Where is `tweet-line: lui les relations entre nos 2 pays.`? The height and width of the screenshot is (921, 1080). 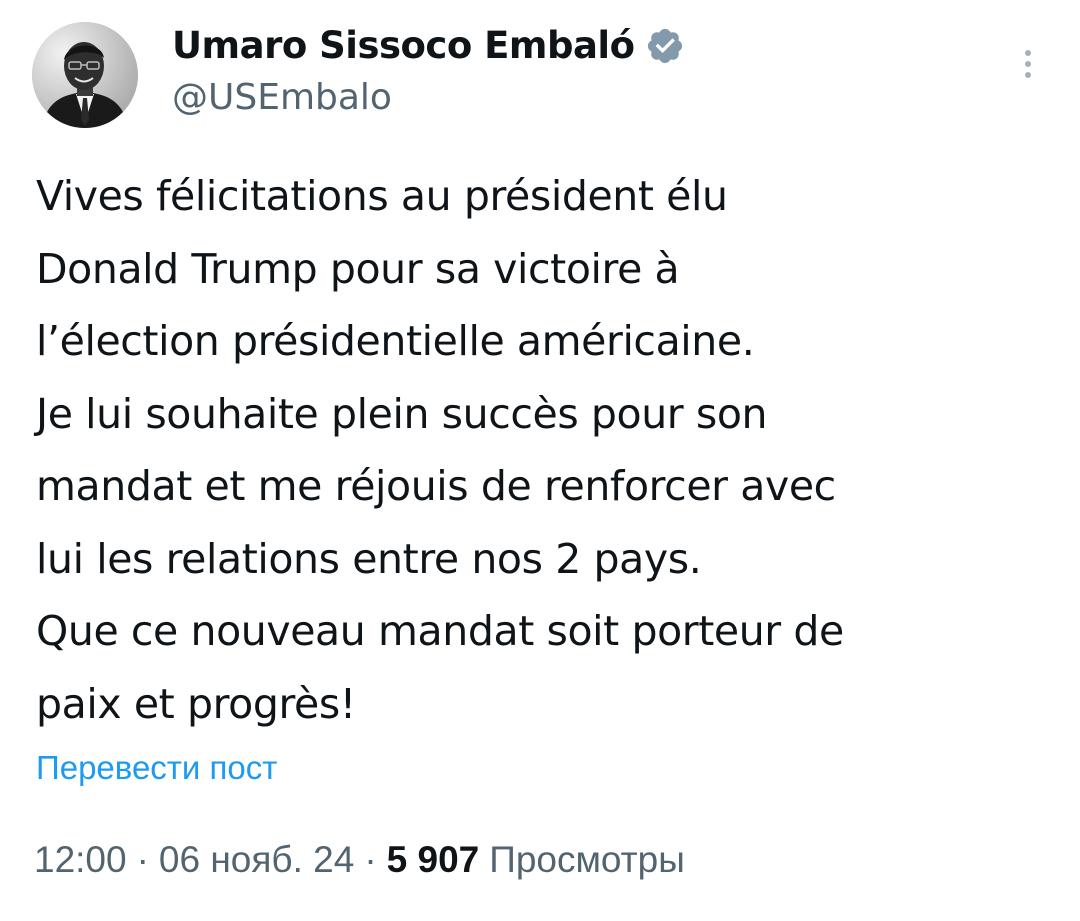
tweet-line: lui les relations entre nos 2 pays. is located at coordinates (369, 558).